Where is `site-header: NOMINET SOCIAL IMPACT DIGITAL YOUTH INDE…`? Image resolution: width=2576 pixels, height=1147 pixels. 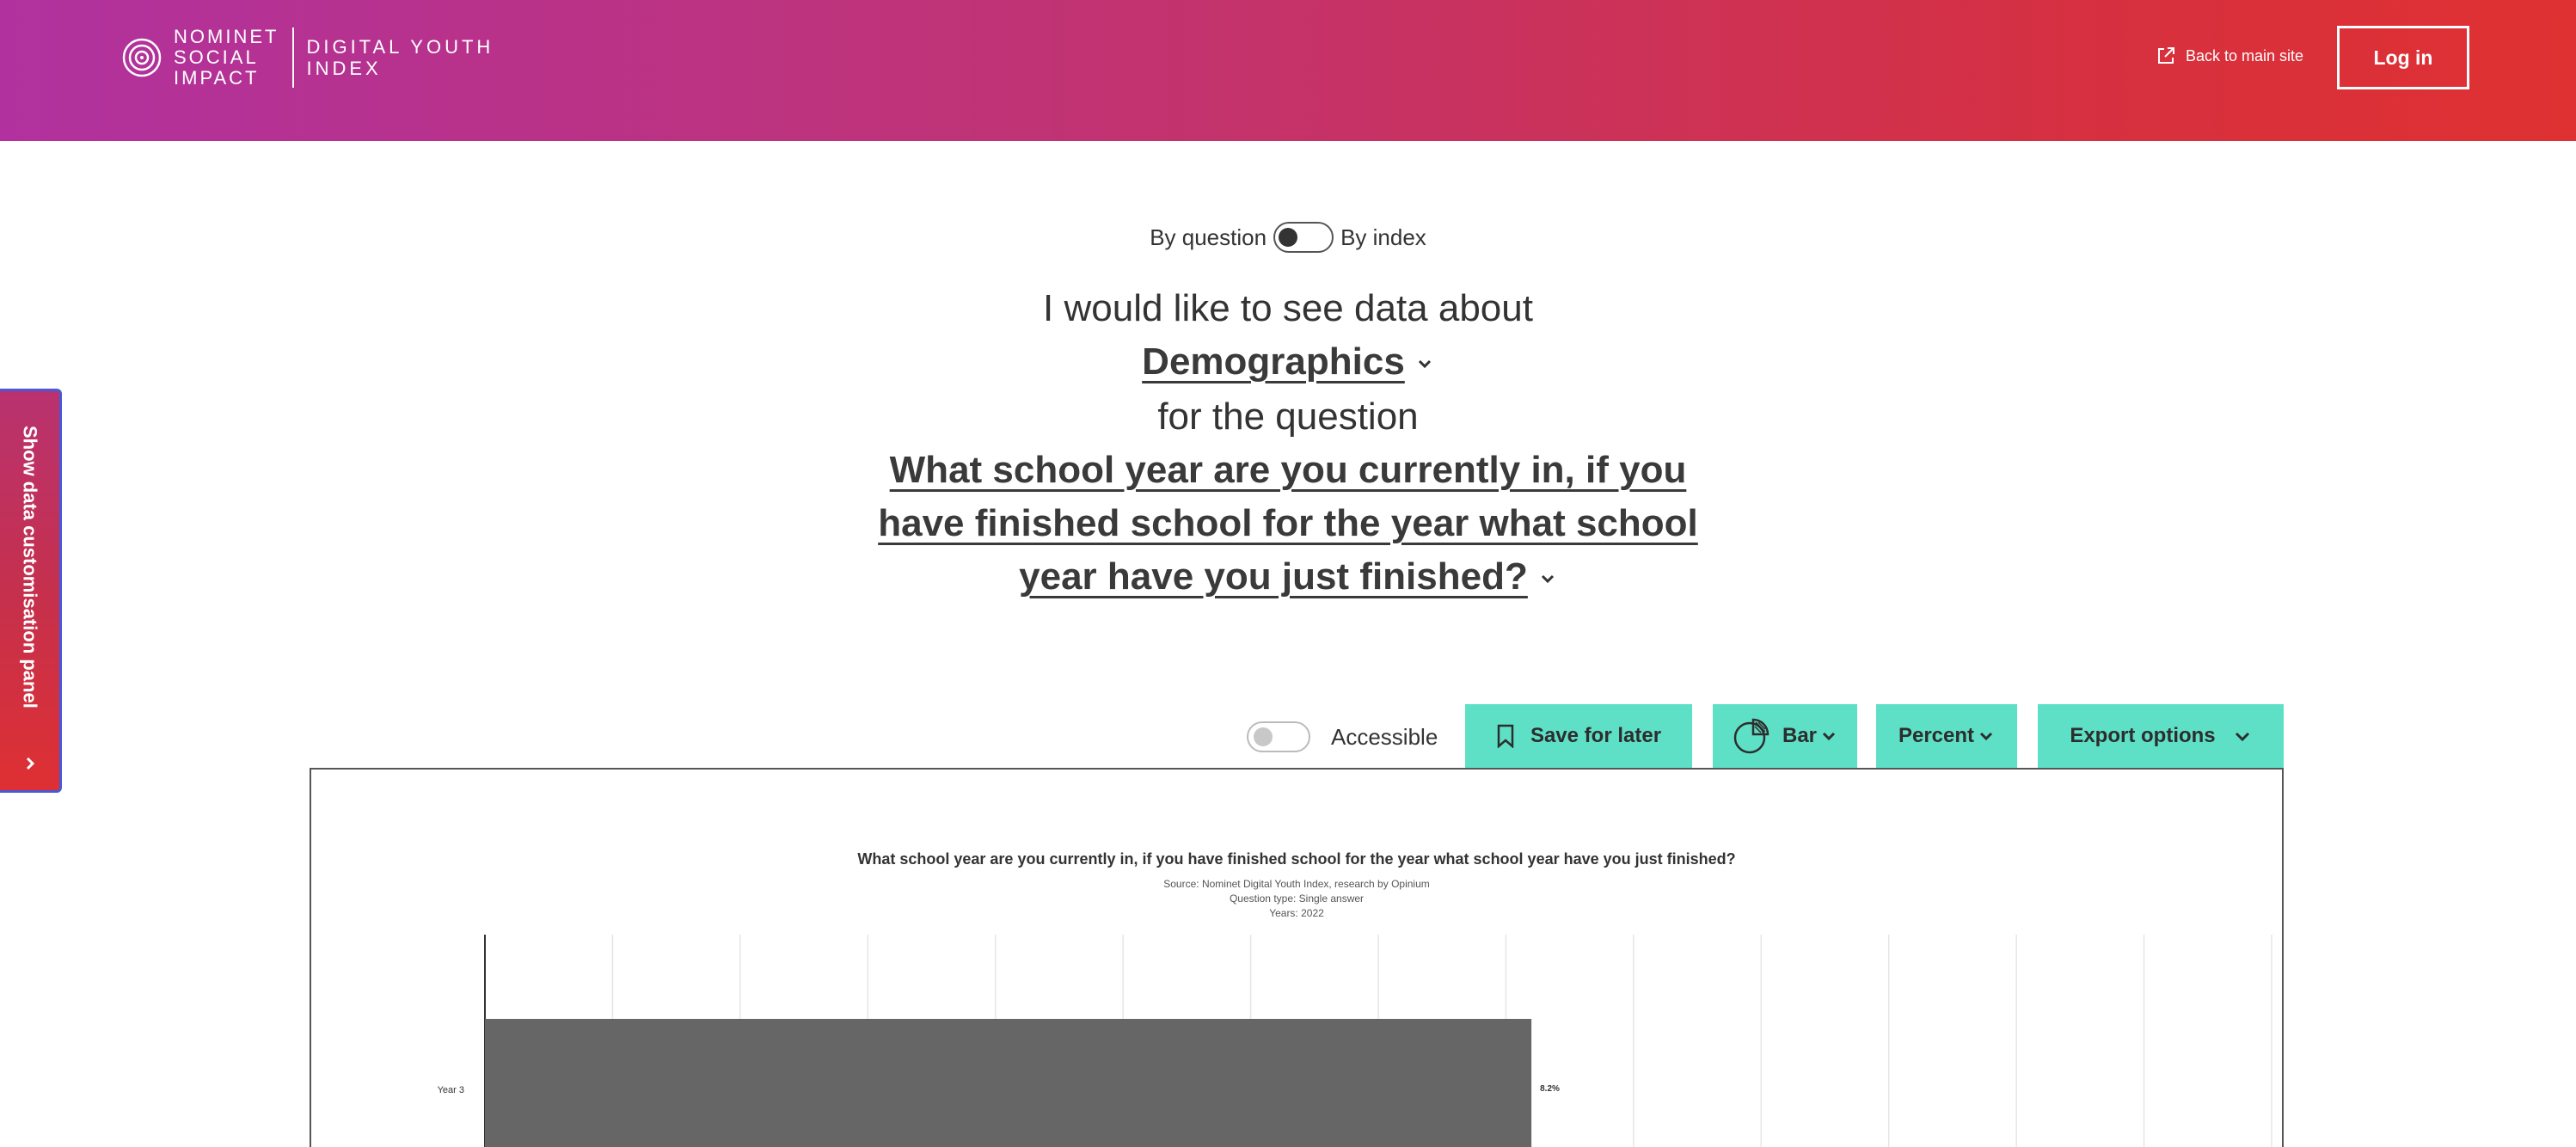 site-header: NOMINET SOCIAL IMPACT DIGITAL YOUTH INDE… is located at coordinates (1288, 70).